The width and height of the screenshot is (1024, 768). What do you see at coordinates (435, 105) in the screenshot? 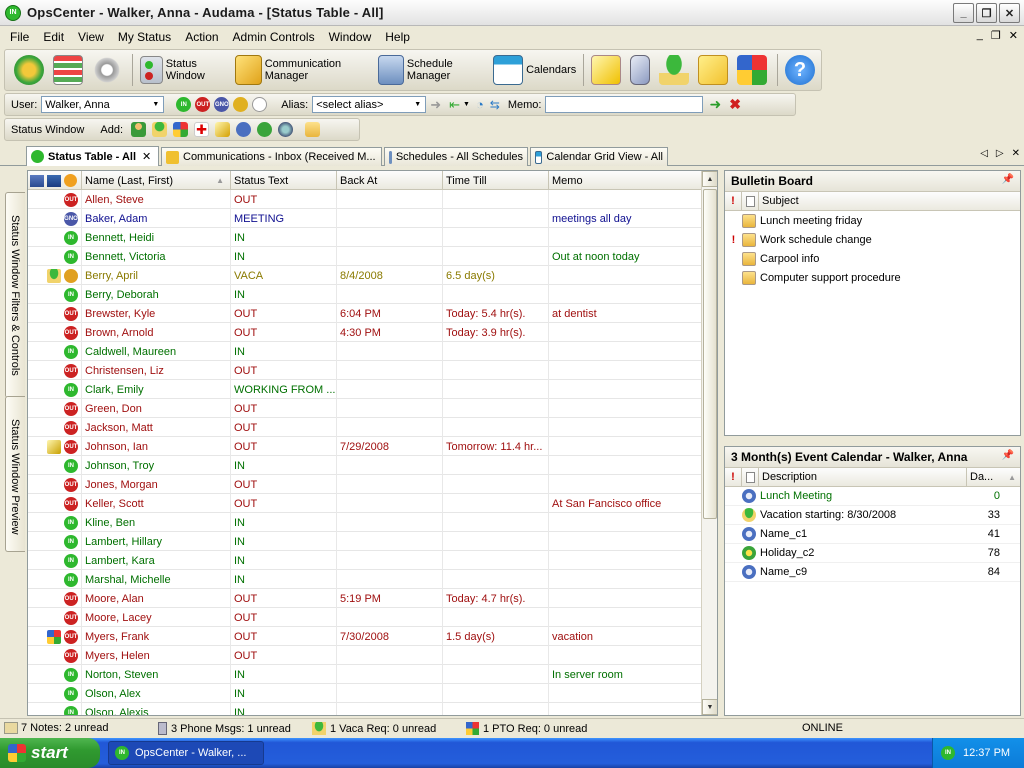
I see `arrow-right-gray-icon: ➜` at bounding box center [435, 105].